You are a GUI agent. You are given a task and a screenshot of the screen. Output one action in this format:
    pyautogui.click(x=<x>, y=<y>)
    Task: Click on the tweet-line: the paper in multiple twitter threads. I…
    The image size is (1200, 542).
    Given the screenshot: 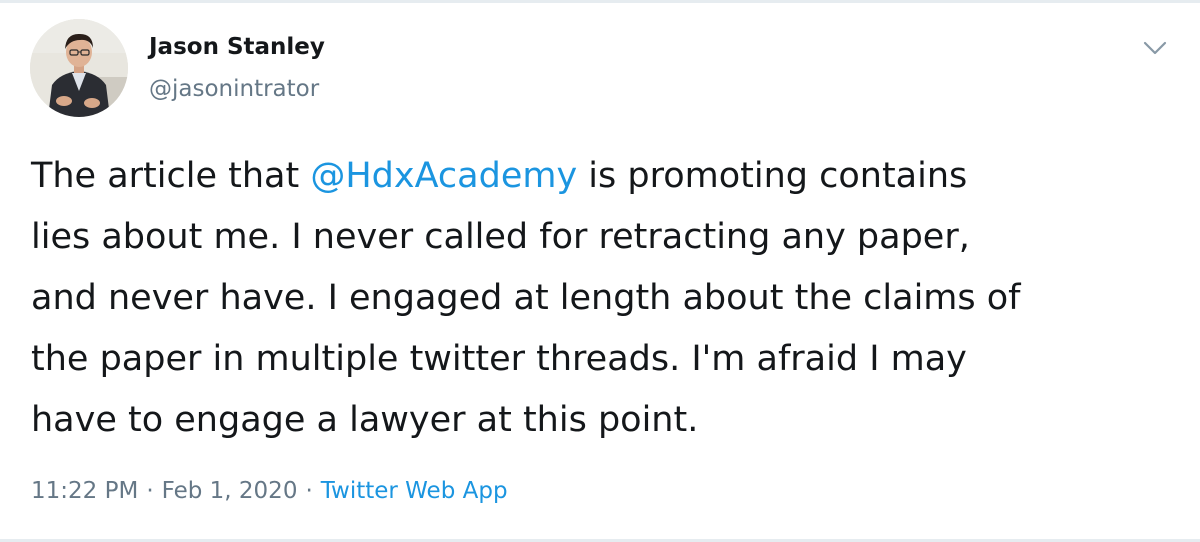 What is the action you would take?
    pyautogui.click(x=499, y=359)
    